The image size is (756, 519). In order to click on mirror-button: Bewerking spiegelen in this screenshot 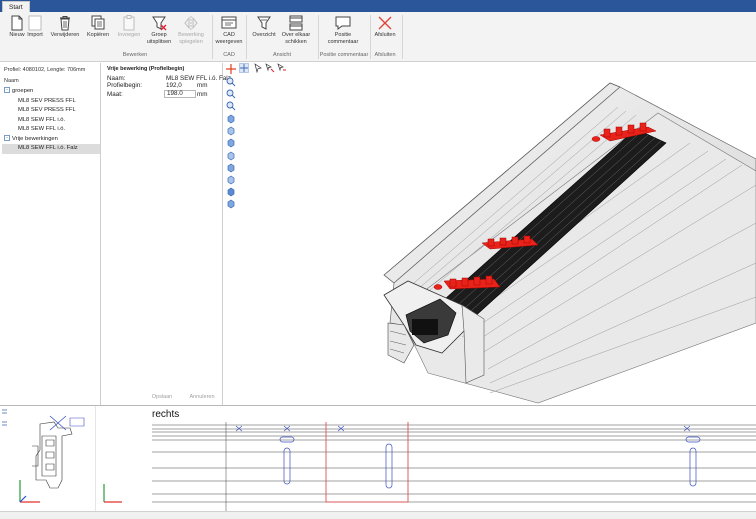, I will do `click(191, 32)`.